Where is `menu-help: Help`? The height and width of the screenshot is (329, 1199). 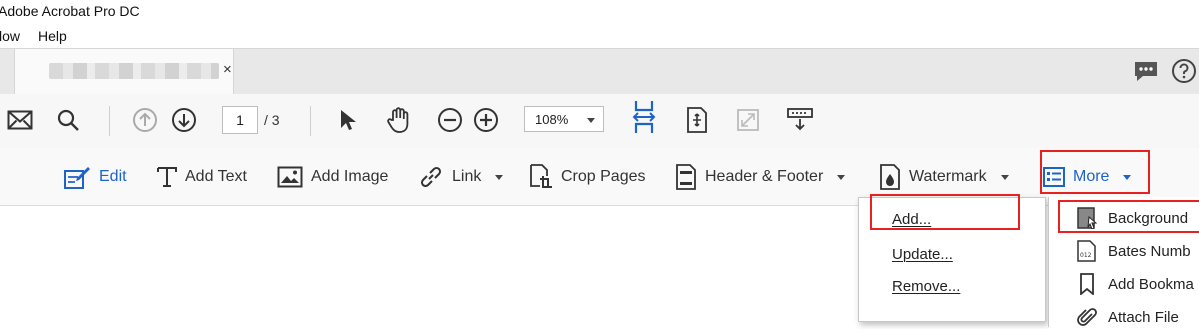 menu-help: Help is located at coordinates (52, 36).